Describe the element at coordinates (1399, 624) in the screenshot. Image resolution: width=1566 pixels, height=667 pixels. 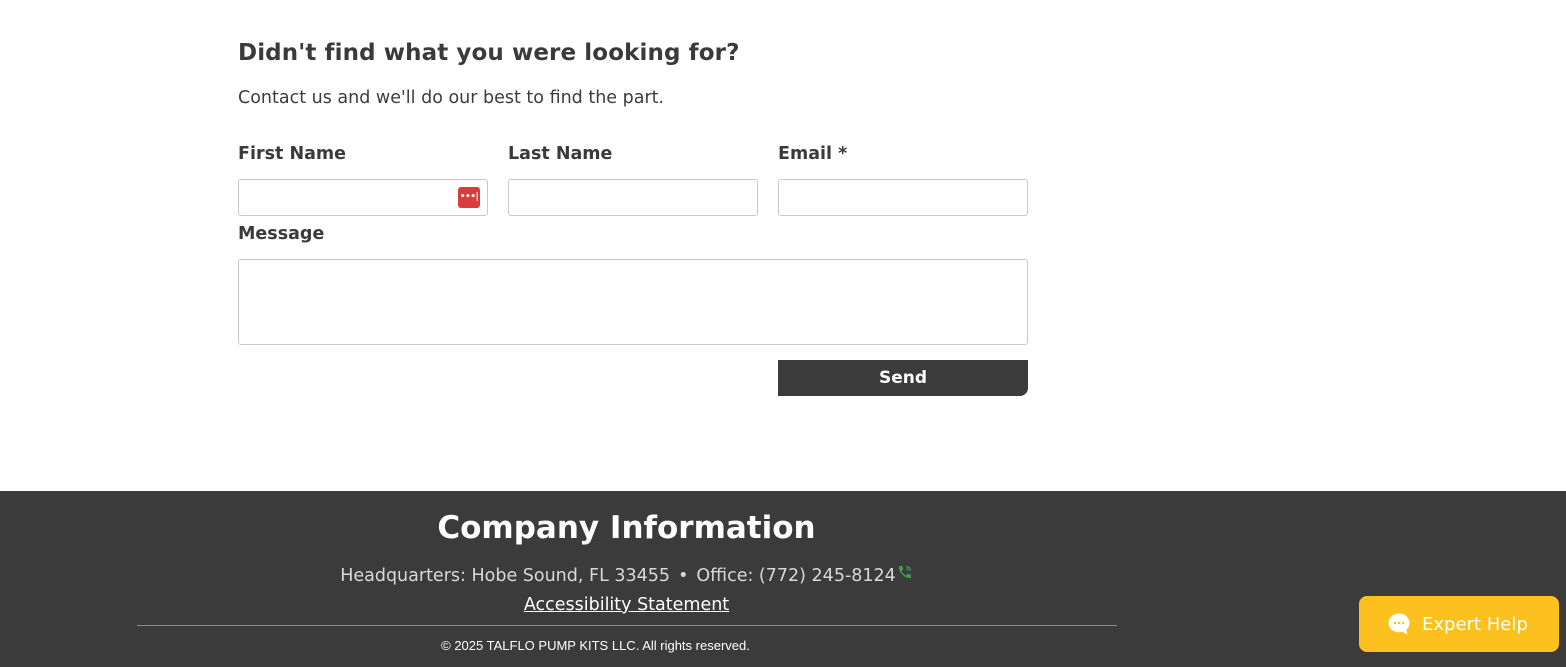
I see `chat-bubble-icon` at that location.